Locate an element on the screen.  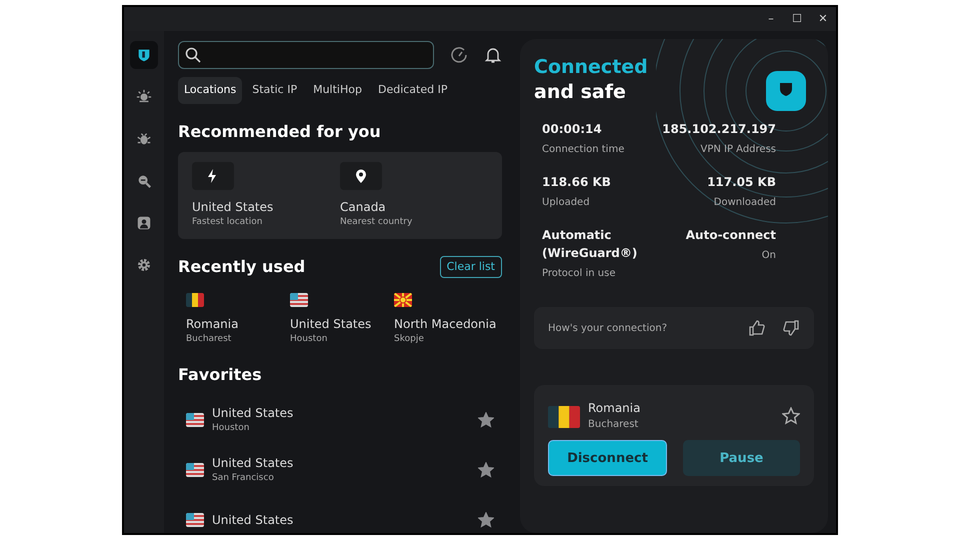
thumbs-up-icon is located at coordinates (757, 328).